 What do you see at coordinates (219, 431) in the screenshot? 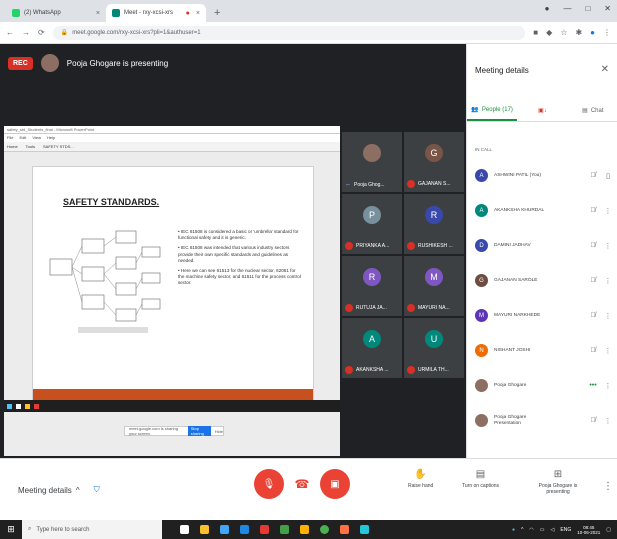
I see `hide-button: Hide` at bounding box center [219, 431].